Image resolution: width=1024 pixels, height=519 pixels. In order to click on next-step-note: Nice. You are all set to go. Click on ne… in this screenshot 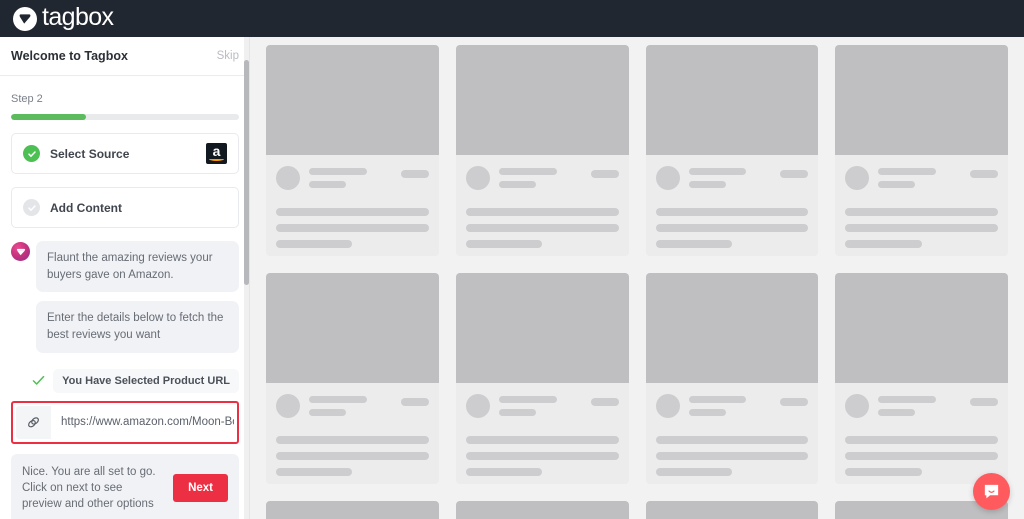, I will do `click(125, 486)`.